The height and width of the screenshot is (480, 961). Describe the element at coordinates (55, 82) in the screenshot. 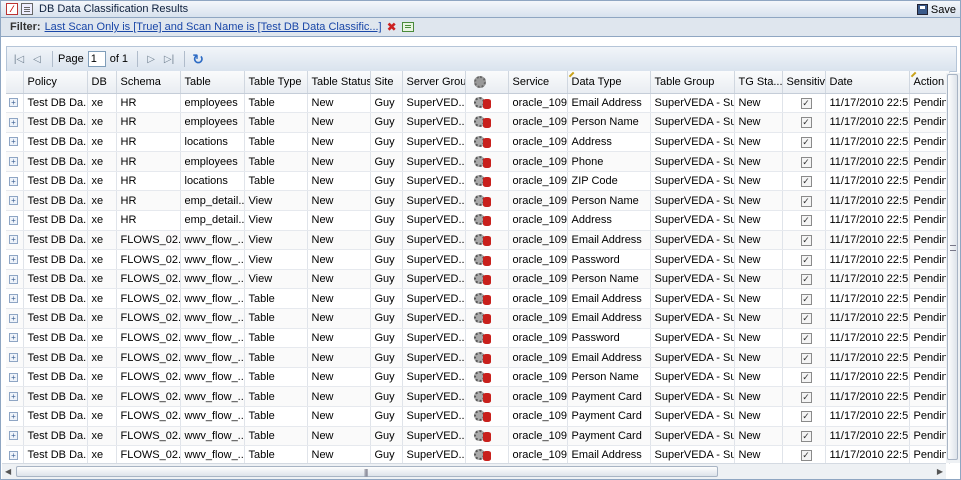

I see `column-header-policy: Policy` at that location.